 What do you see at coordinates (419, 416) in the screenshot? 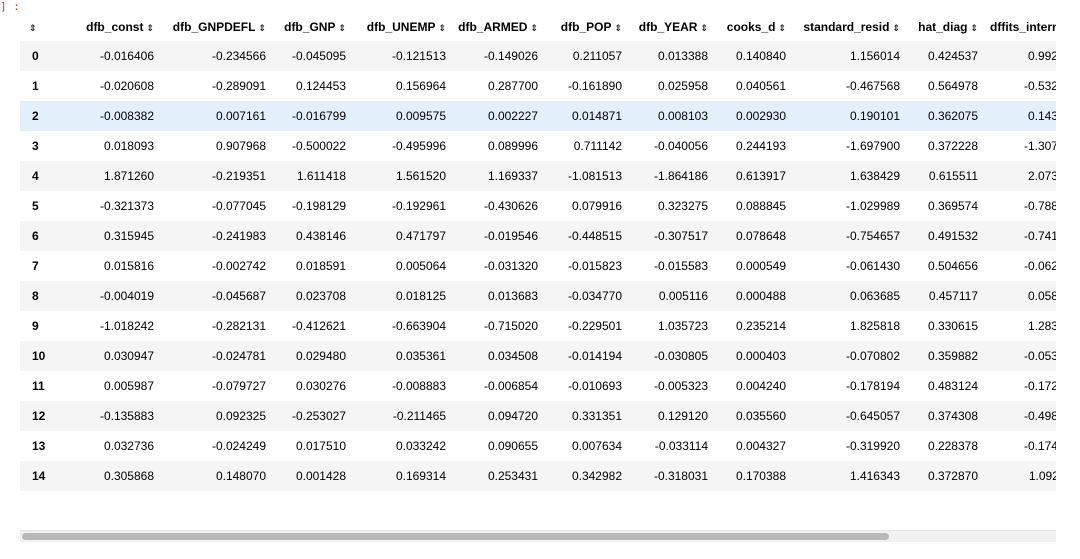
I see `table-cell: -0.211465` at bounding box center [419, 416].